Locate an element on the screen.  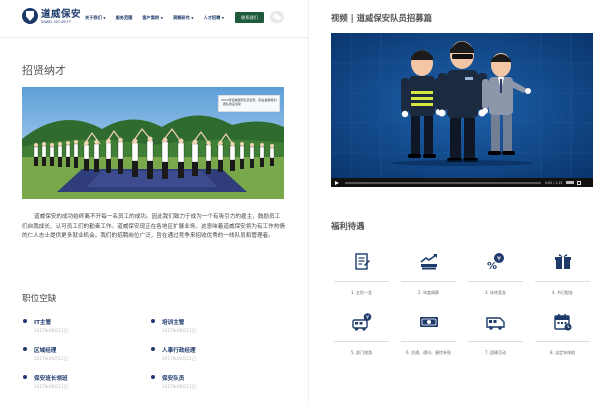
job-item: 保安班长领班 2017年09月12日 is located at coordinates (77, 382).